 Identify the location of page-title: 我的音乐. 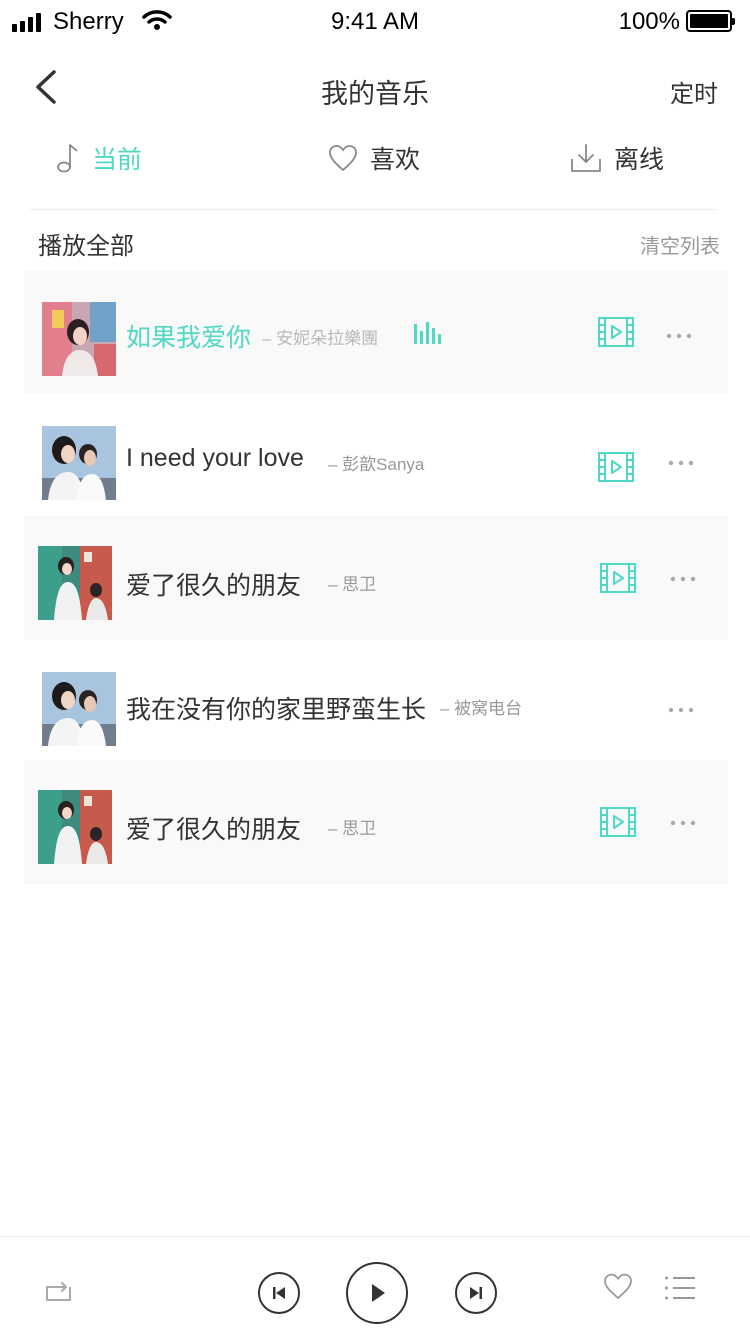
(375, 94).